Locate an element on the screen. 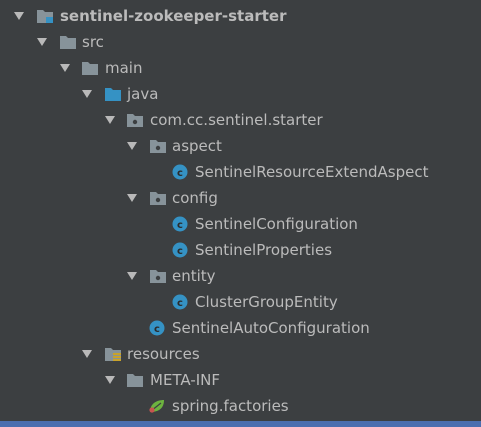 The width and height of the screenshot is (481, 427). source-root-folder-icon is located at coordinates (113, 94).